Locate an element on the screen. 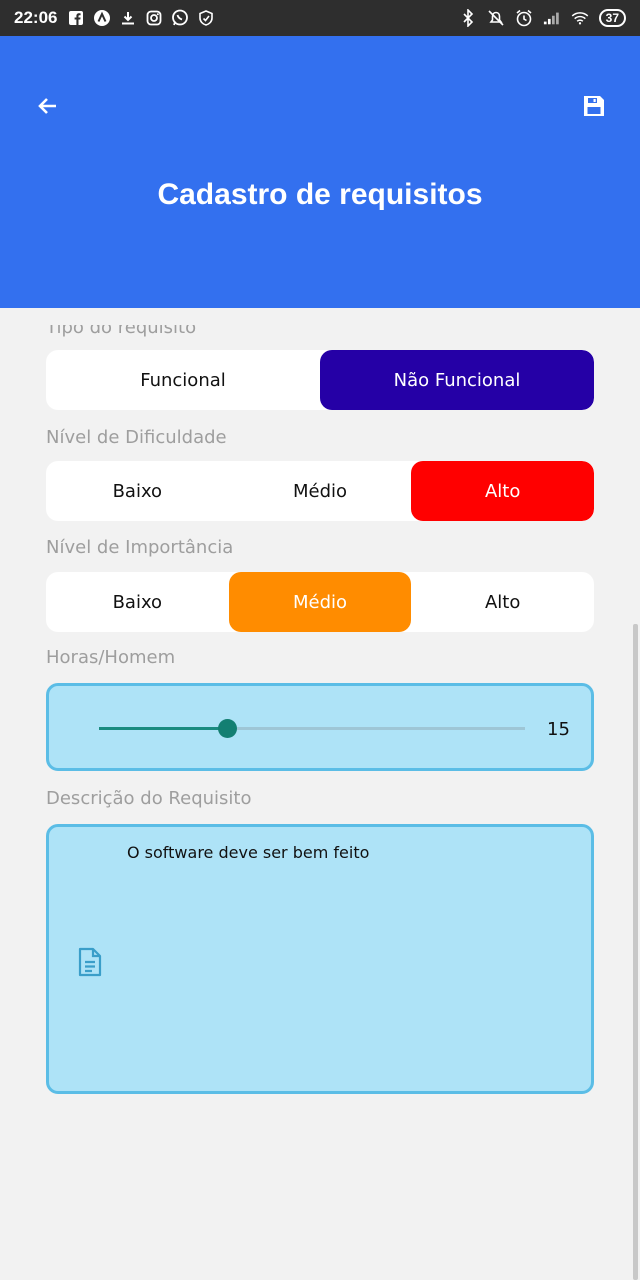  importancia-option-medio: Médio is located at coordinates (320, 602).